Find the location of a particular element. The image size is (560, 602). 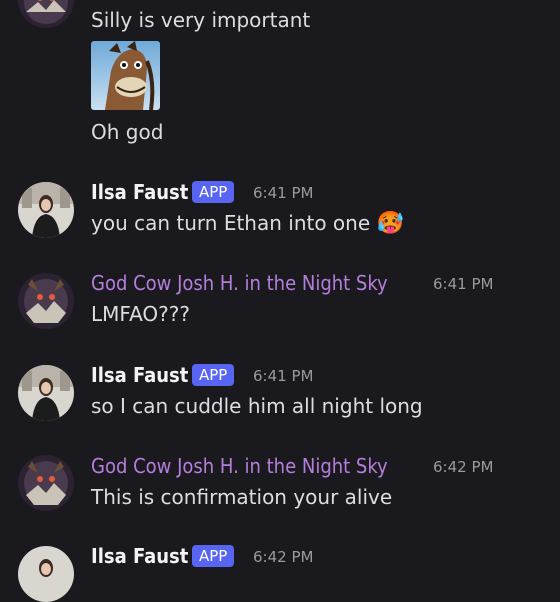

message-text: so I can cuddle him all night long is located at coordinates (257, 406).